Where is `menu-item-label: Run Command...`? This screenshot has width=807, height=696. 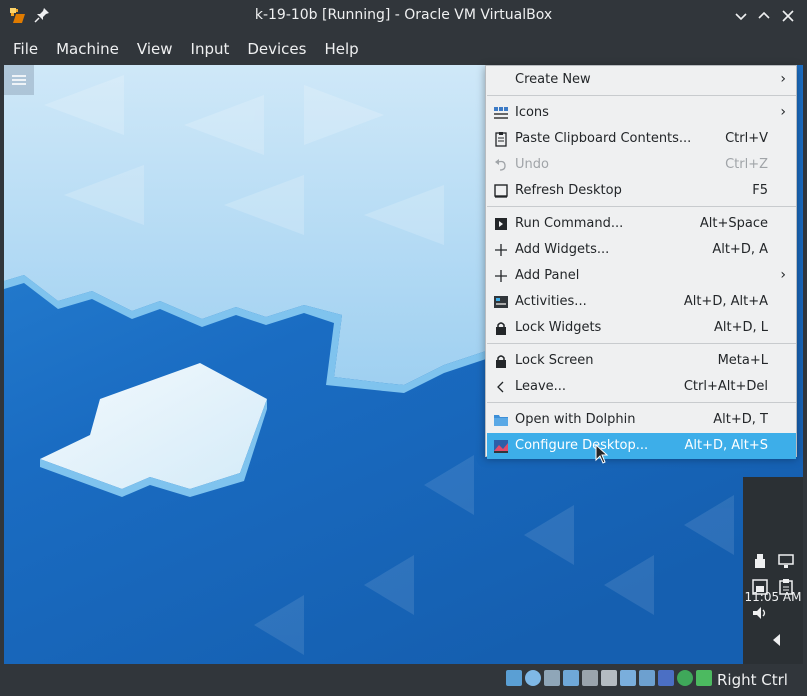 menu-item-label: Run Command... is located at coordinates (569, 223).